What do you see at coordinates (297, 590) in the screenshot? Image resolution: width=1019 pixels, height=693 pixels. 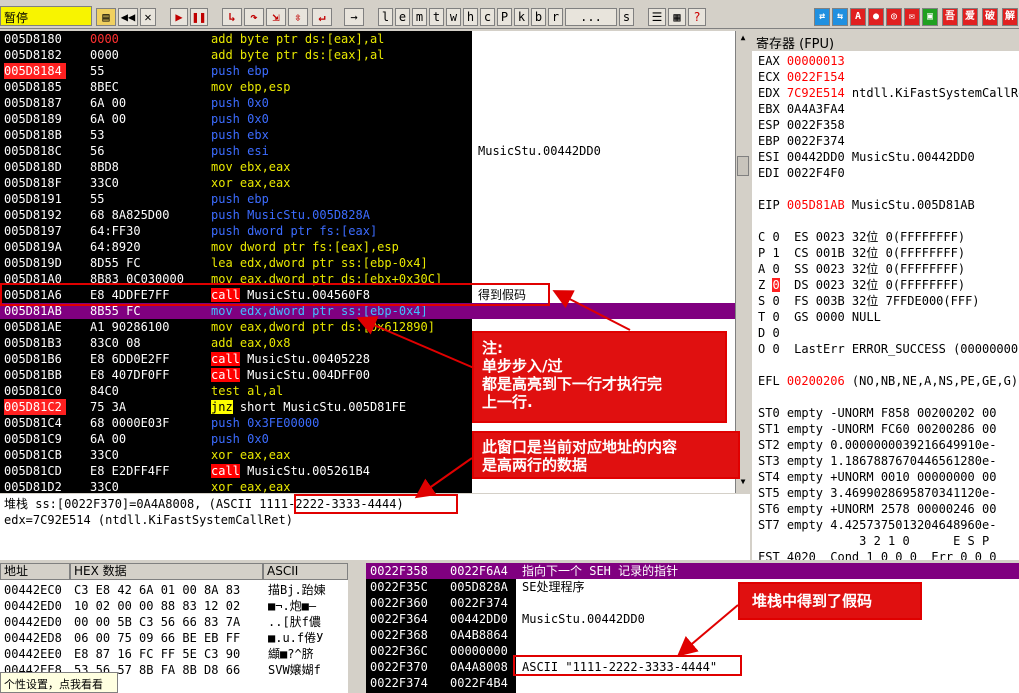 I see `dump-ascii: 描Bj.跆媡` at bounding box center [297, 590].